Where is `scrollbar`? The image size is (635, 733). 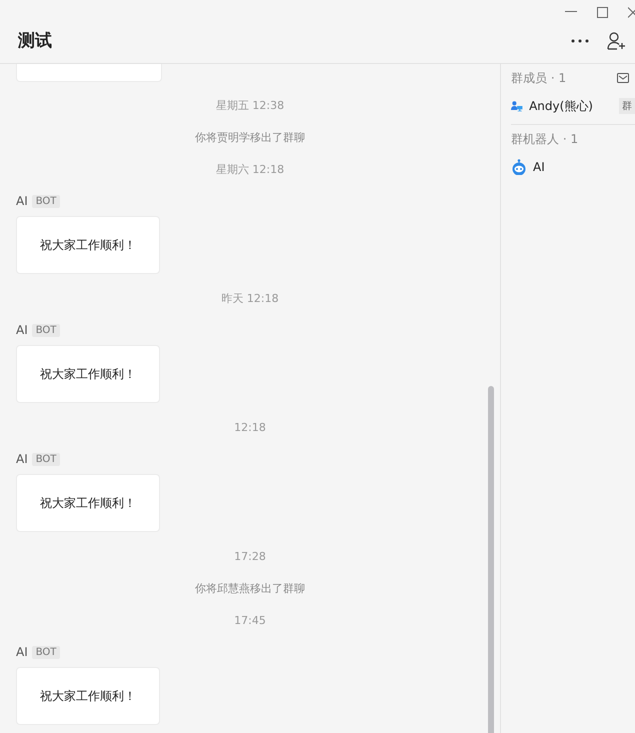
scrollbar is located at coordinates (491, 559).